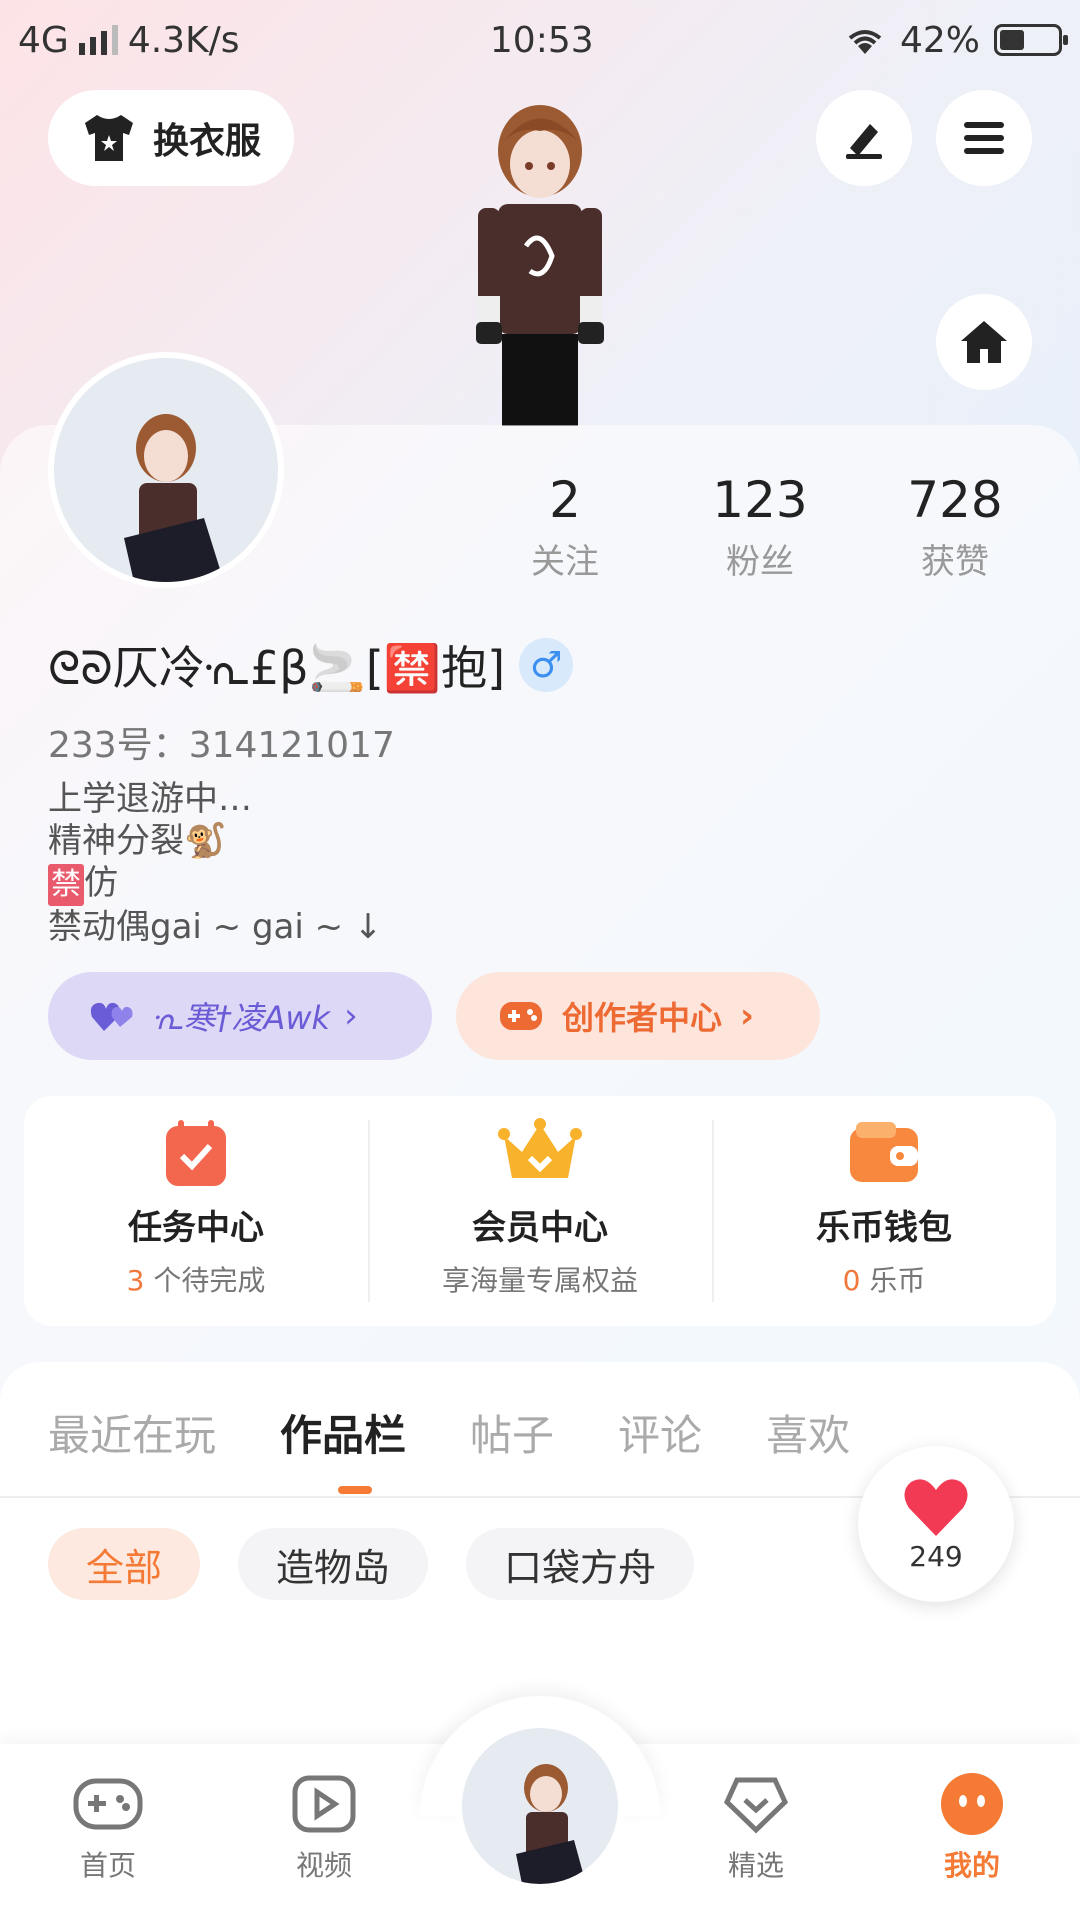 The height and width of the screenshot is (1920, 1080). What do you see at coordinates (760, 562) in the screenshot?
I see `stat-label: 粉丝` at bounding box center [760, 562].